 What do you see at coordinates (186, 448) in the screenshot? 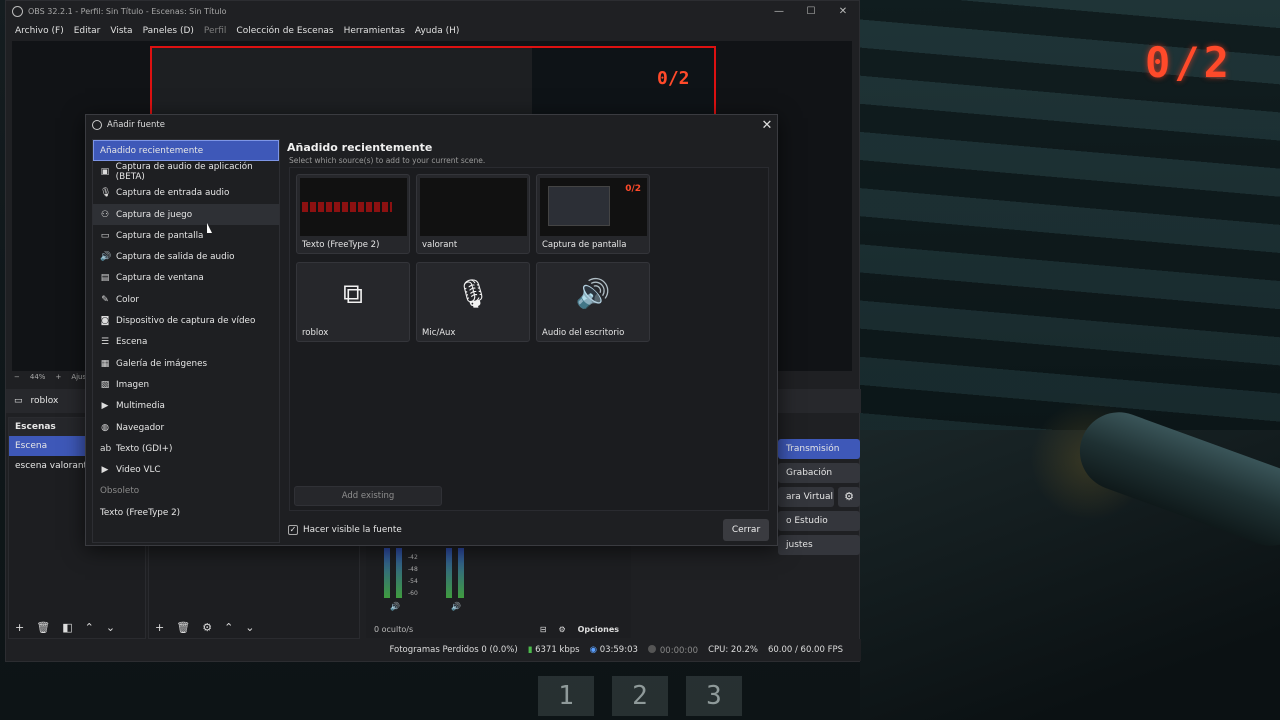
I see `source-type-item: ab Texto (GDI+)` at bounding box center [186, 448].